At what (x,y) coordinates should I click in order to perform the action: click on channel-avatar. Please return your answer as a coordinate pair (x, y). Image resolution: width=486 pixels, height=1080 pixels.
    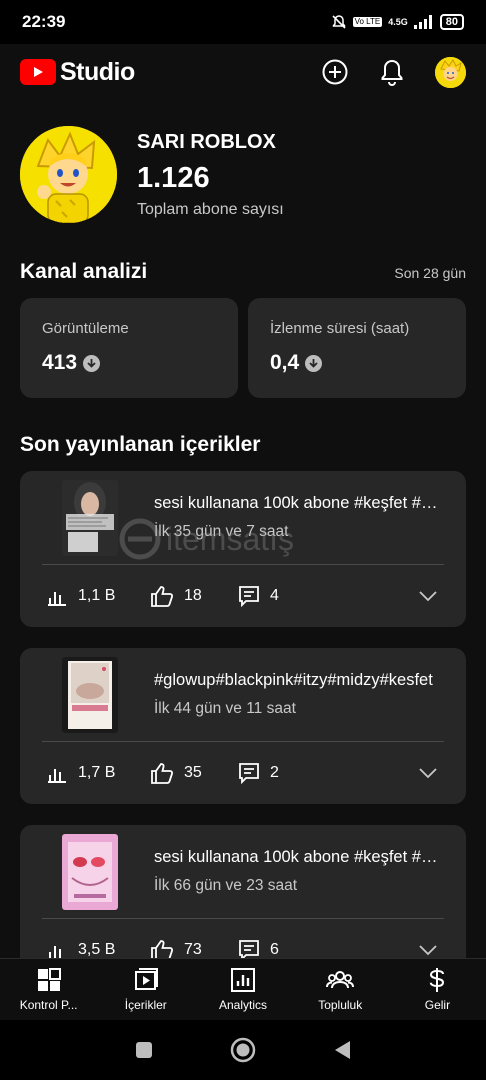
    Looking at the image, I should click on (68, 174).